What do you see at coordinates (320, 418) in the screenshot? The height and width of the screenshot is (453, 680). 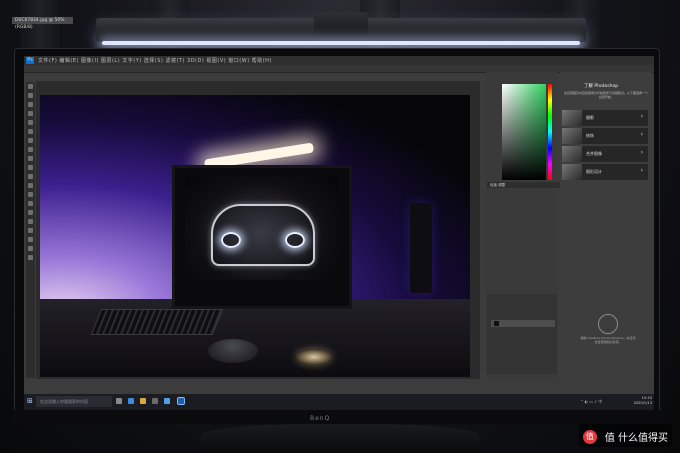 I see `monitor-brand-logo: BenQ` at bounding box center [320, 418].